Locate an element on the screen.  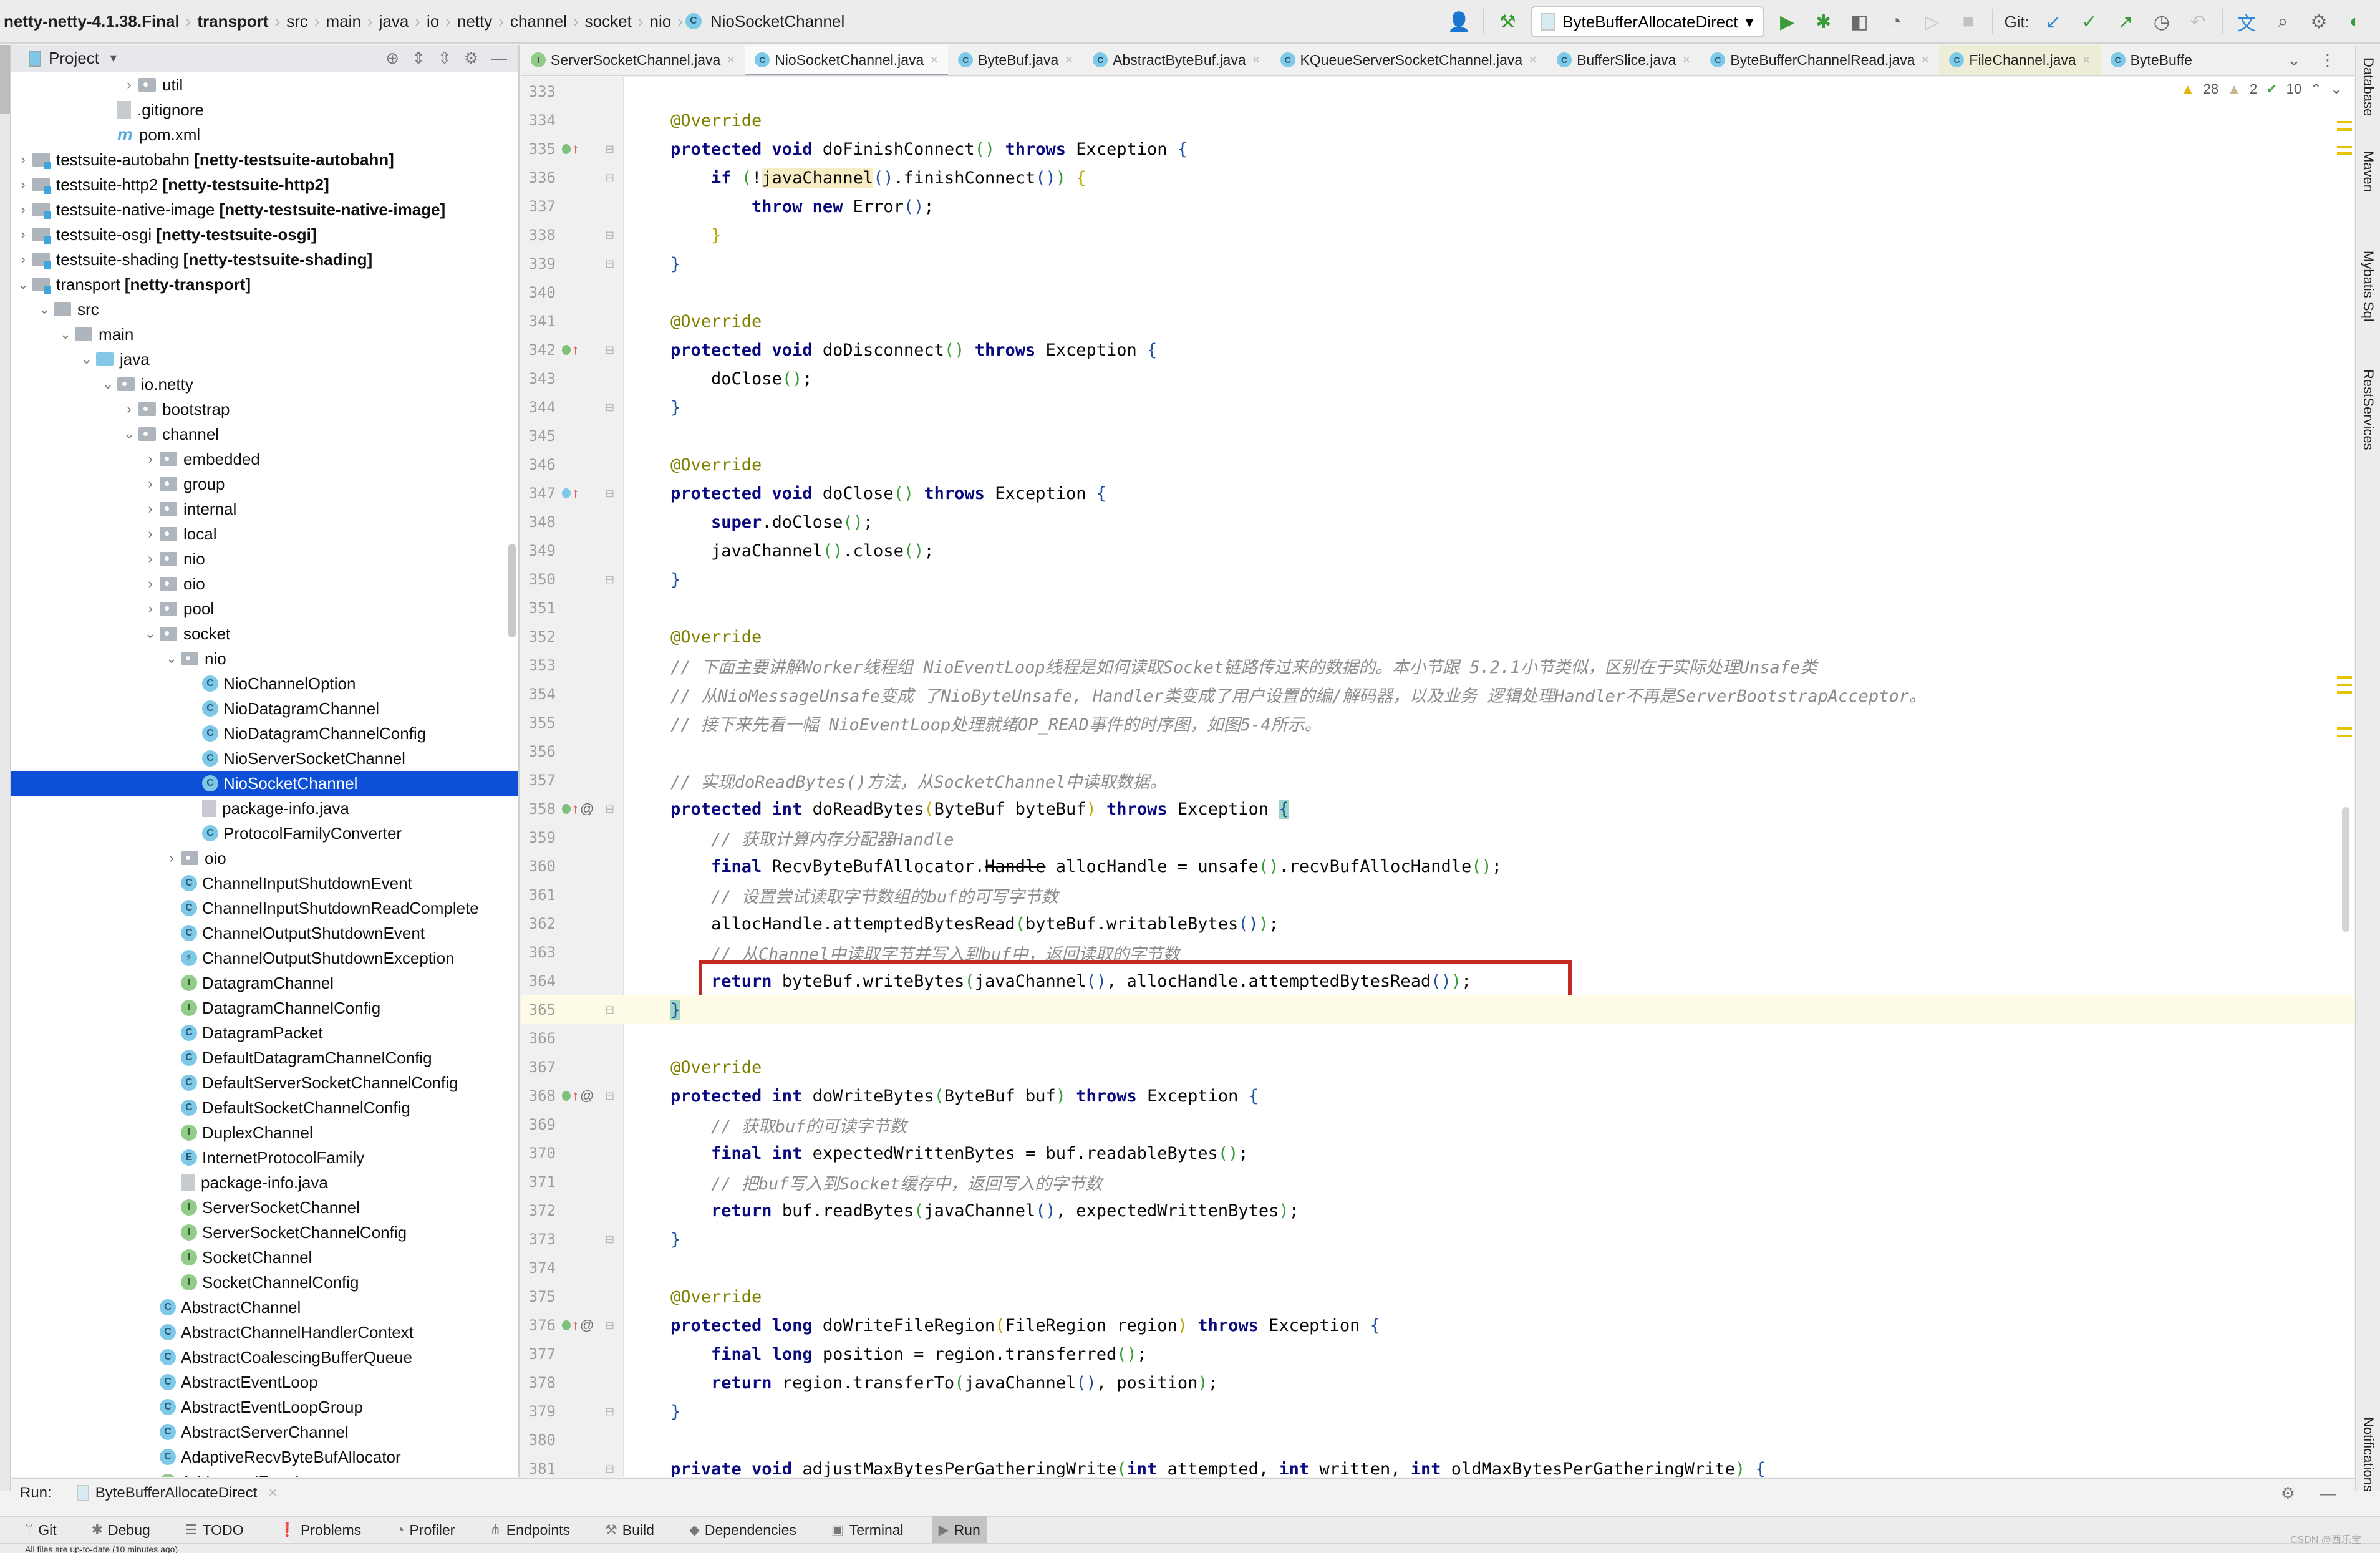
tree-item: ⌄ transport [netty-transport] is located at coordinates (265, 284).